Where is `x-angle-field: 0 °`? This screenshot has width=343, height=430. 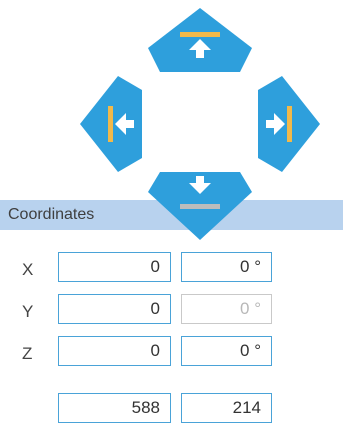 x-angle-field: 0 ° is located at coordinates (226, 267).